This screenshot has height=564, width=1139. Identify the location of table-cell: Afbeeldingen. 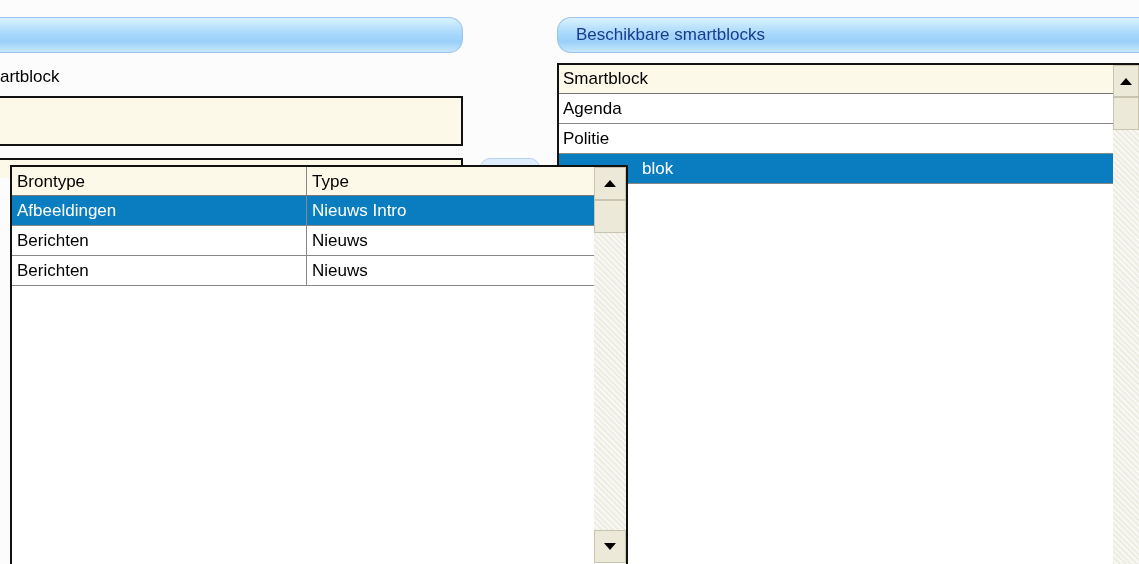
(159, 210).